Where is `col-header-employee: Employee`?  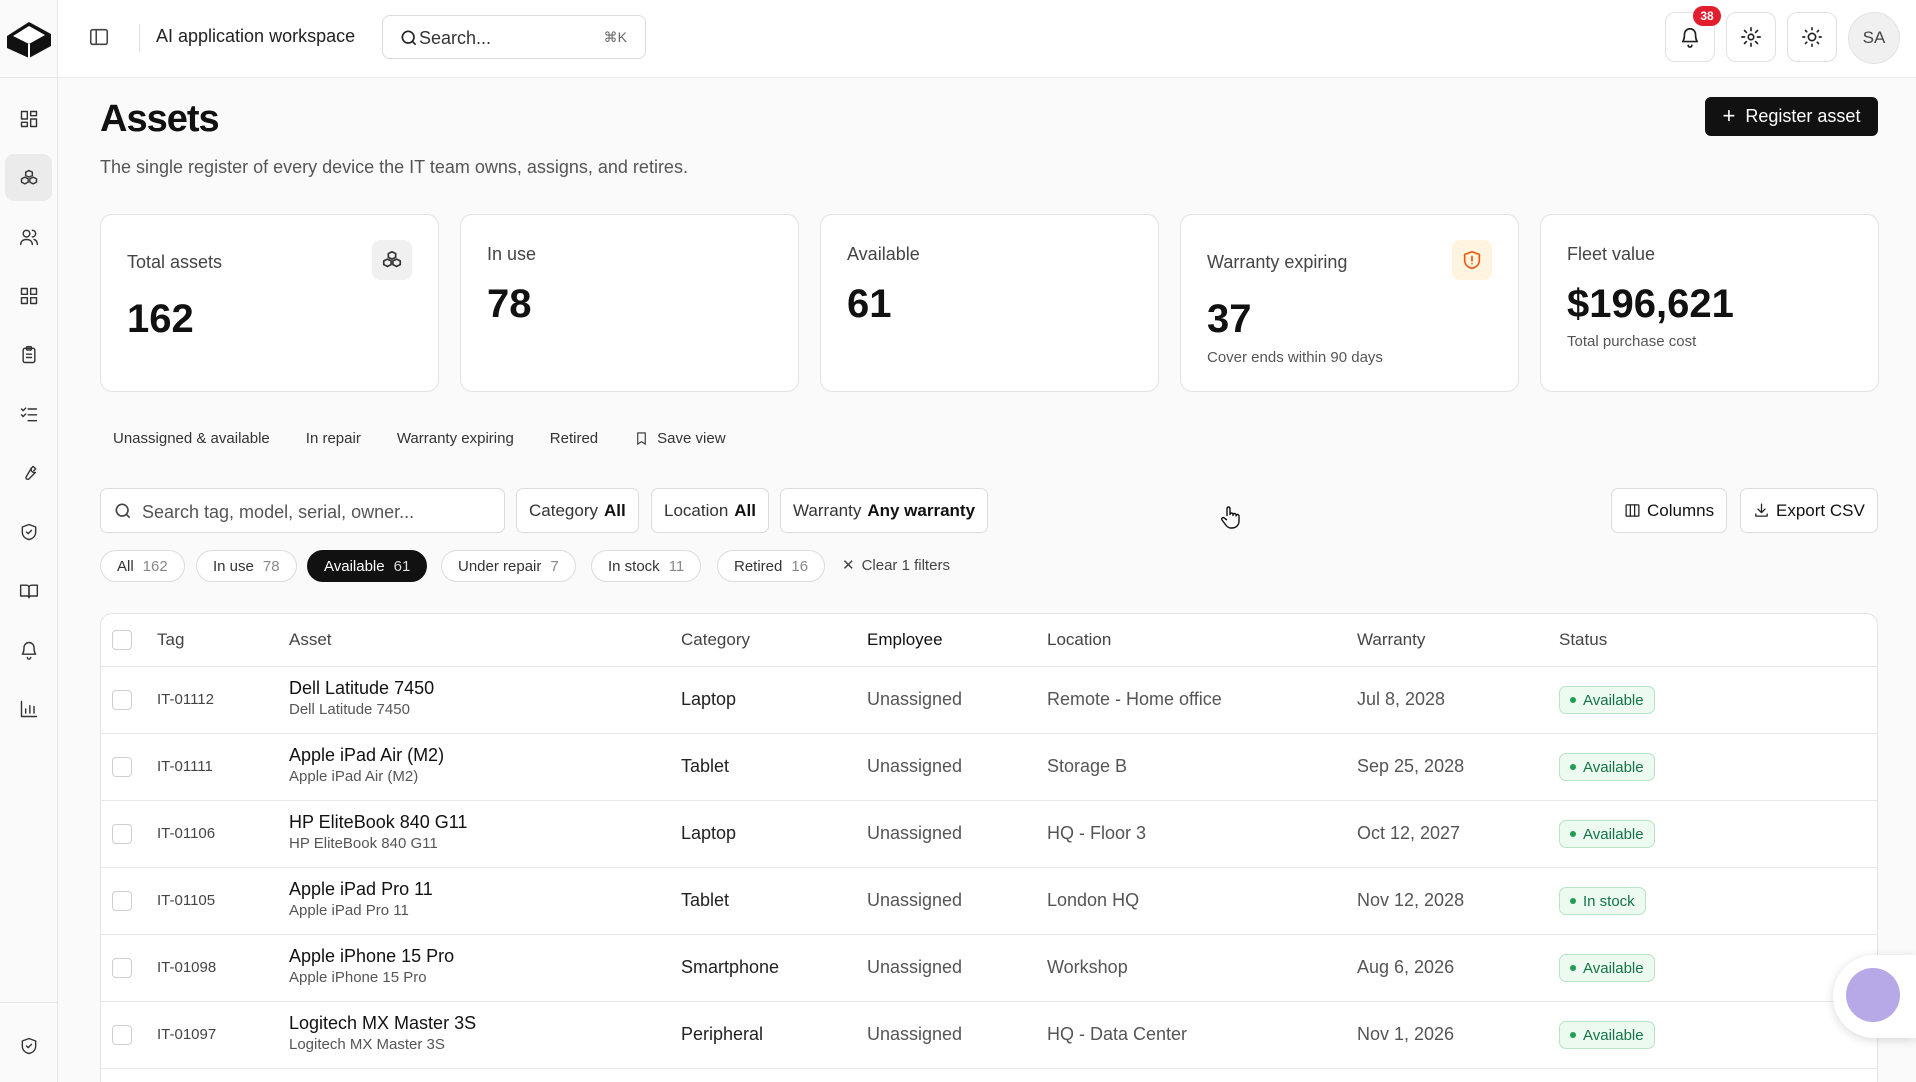
col-header-employee: Employee is located at coordinates (905, 640).